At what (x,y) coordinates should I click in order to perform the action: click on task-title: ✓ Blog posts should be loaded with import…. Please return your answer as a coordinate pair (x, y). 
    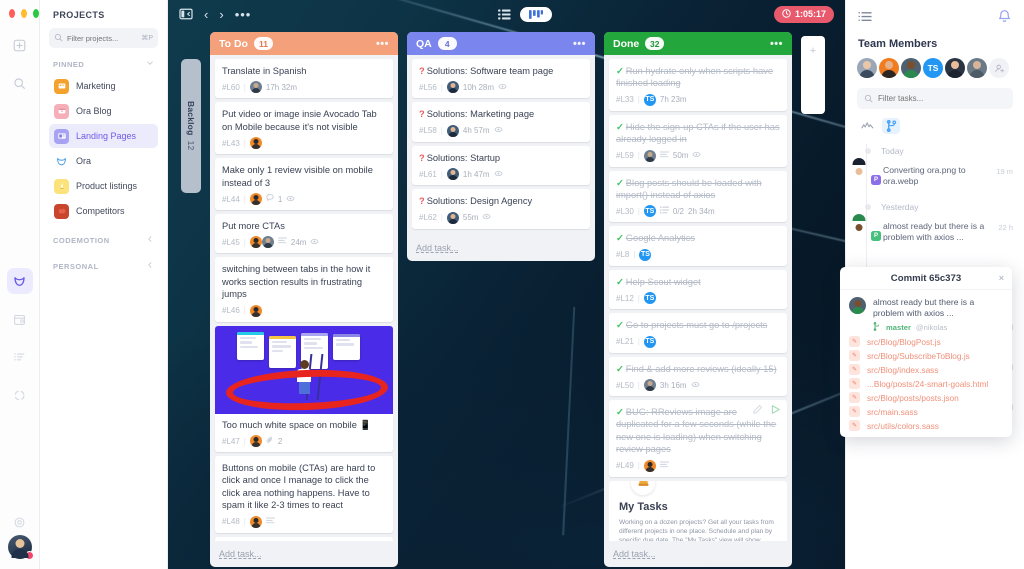
    Looking at the image, I should click on (689, 189).